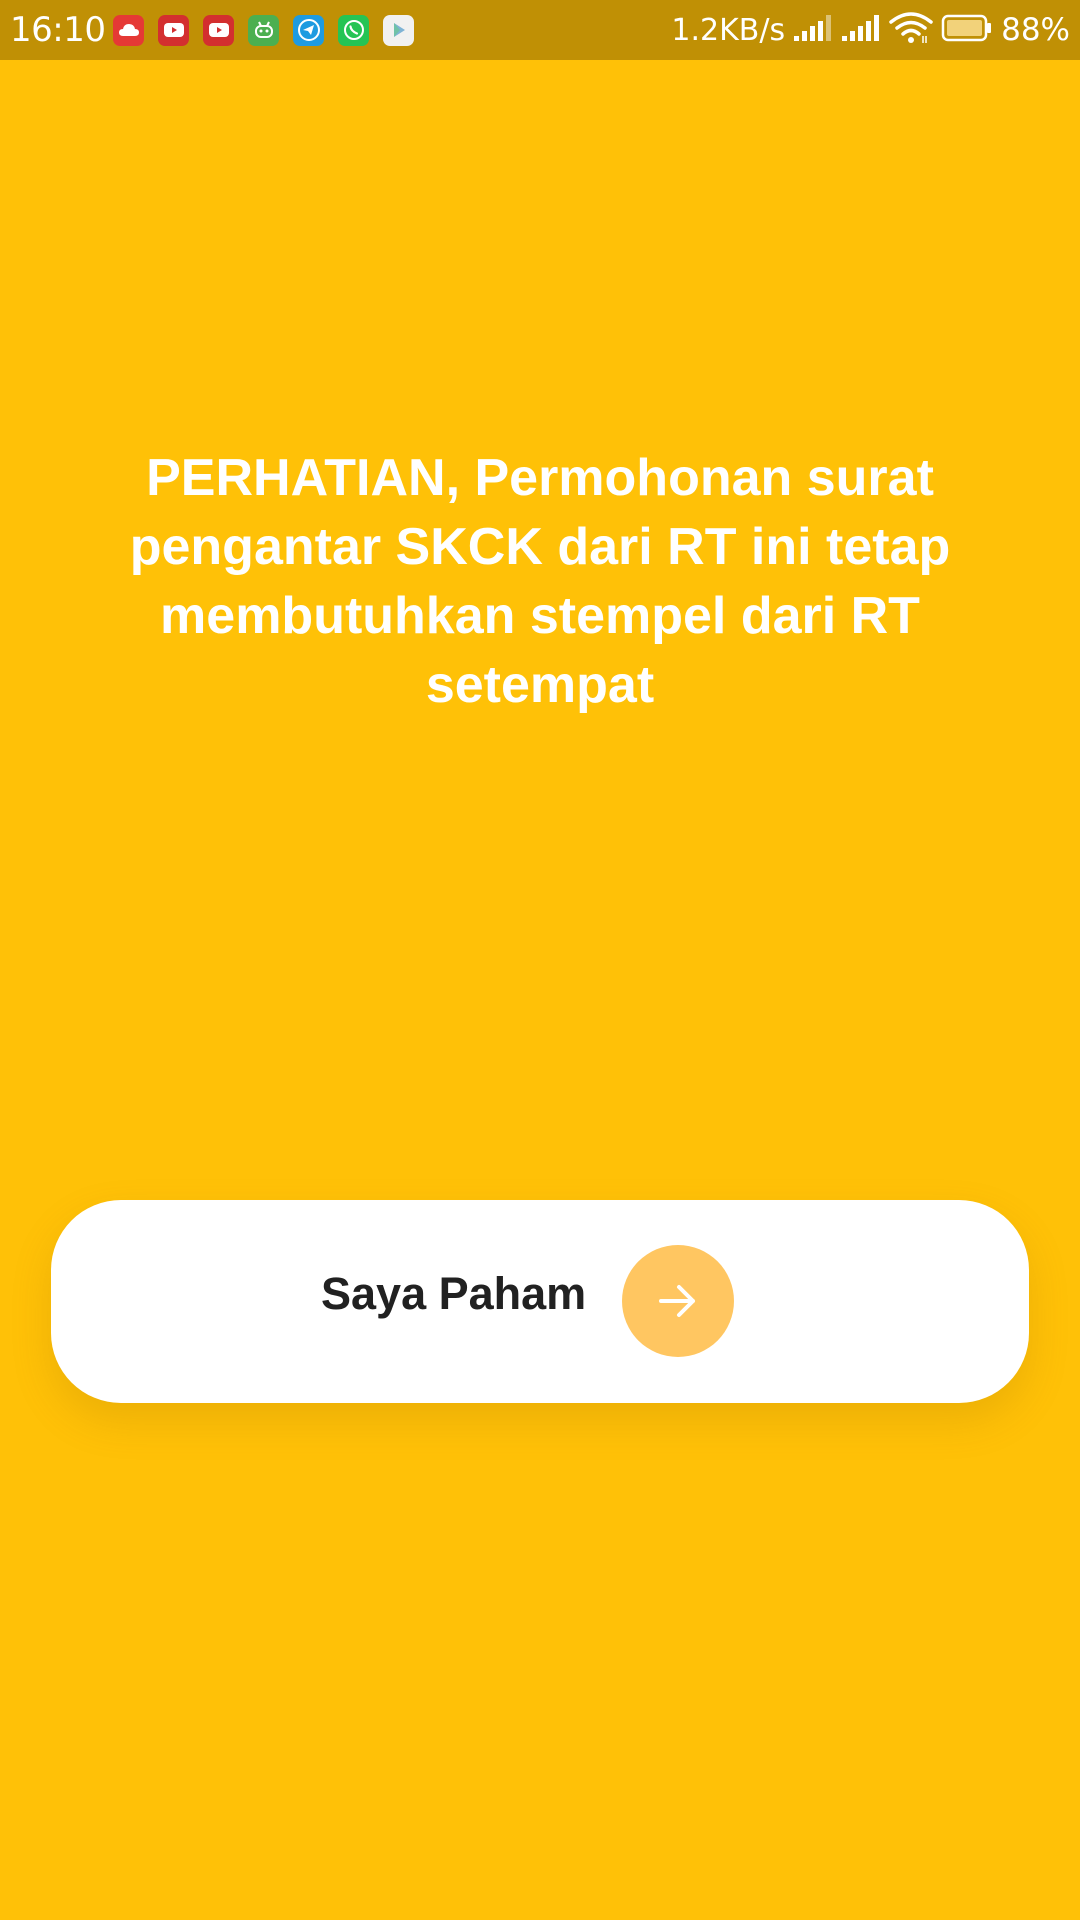 This screenshot has height=1920, width=1080. I want to click on notification-icons, so click(264, 30).